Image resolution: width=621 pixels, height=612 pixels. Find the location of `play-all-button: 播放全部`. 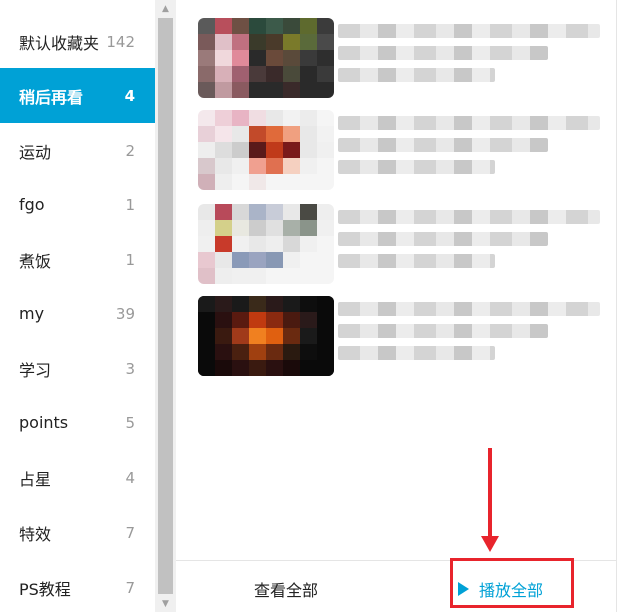

play-all-button: 播放全部 is located at coordinates (500, 589).